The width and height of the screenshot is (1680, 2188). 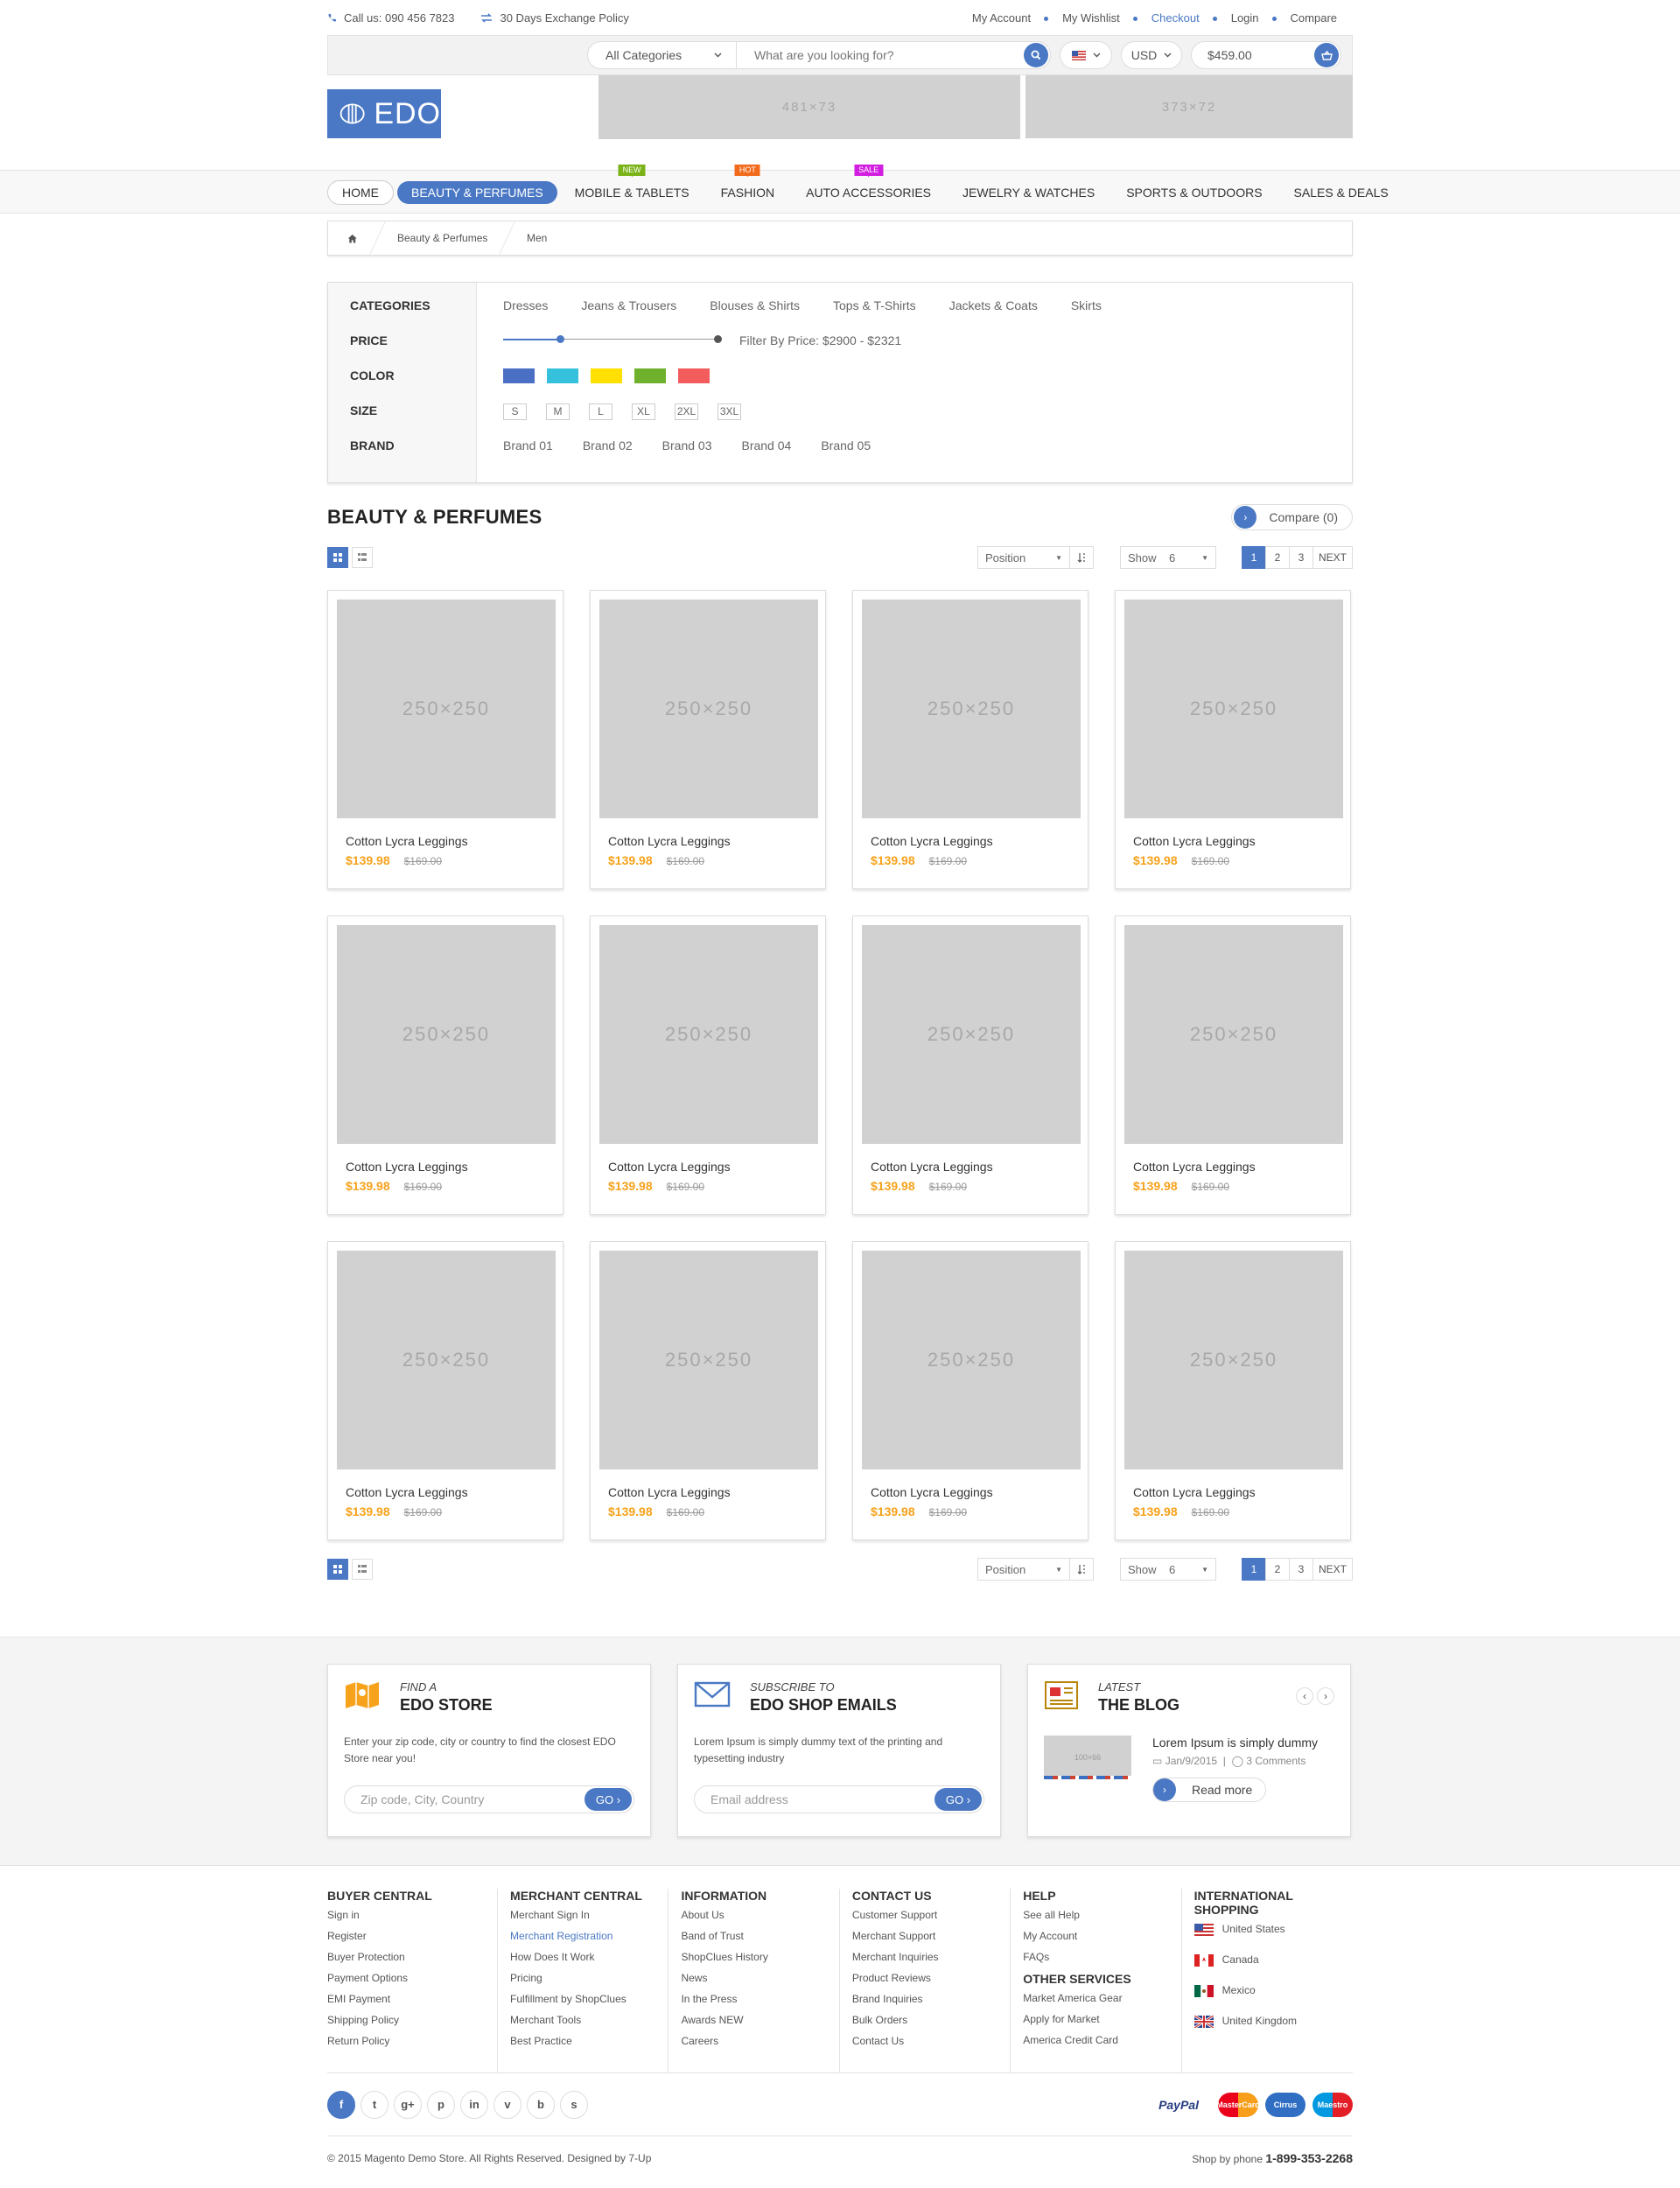 I want to click on blog-thumbnail: 100×66, so click(x=1087, y=1757).